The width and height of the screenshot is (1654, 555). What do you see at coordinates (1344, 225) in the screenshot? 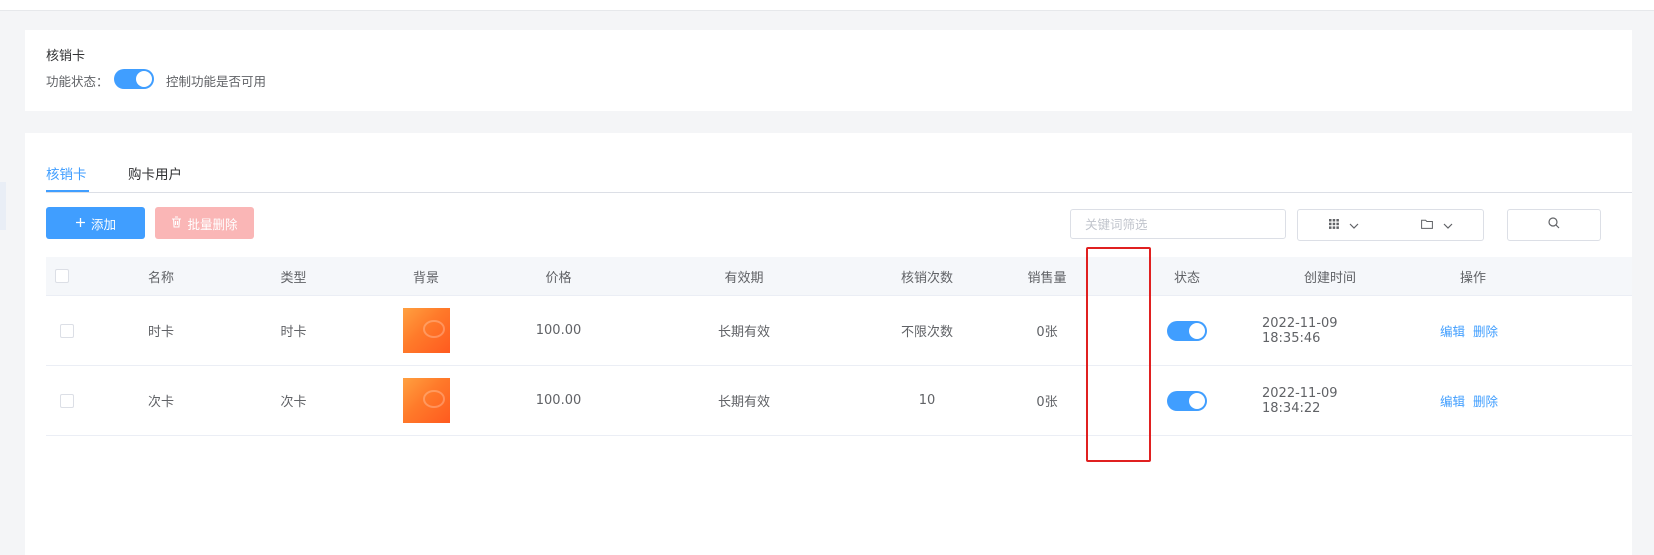
I see `column-settings-dropdown` at bounding box center [1344, 225].